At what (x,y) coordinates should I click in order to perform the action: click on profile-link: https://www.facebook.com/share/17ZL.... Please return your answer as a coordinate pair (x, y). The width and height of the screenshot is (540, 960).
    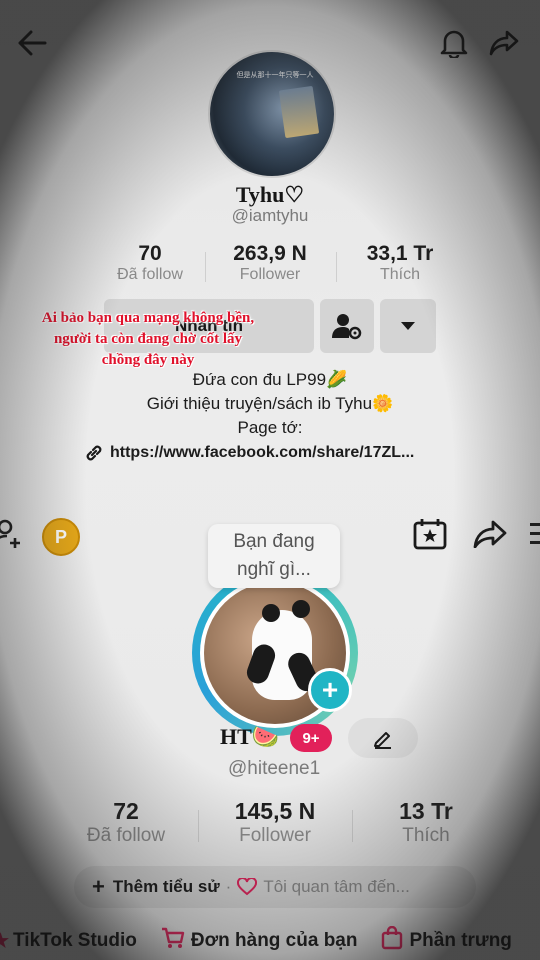
    Looking at the image, I should click on (249, 453).